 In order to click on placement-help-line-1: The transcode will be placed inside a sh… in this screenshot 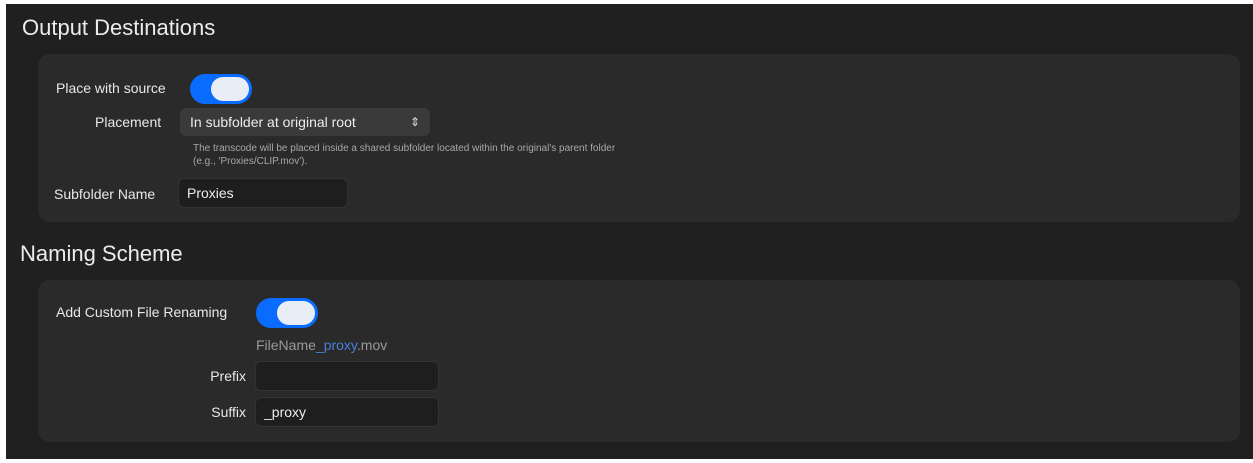, I will do `click(404, 148)`.